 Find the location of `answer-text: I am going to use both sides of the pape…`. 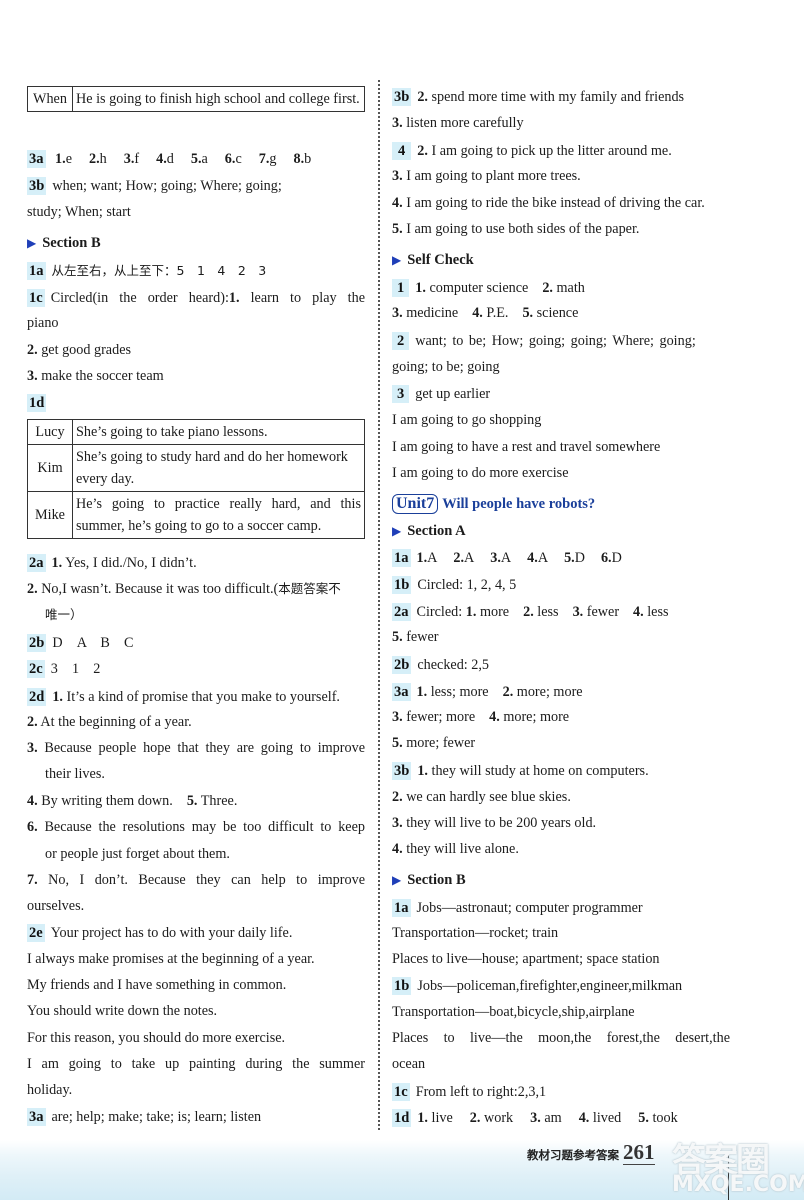

answer-text: I am going to use both sides of the pape… is located at coordinates (521, 229).